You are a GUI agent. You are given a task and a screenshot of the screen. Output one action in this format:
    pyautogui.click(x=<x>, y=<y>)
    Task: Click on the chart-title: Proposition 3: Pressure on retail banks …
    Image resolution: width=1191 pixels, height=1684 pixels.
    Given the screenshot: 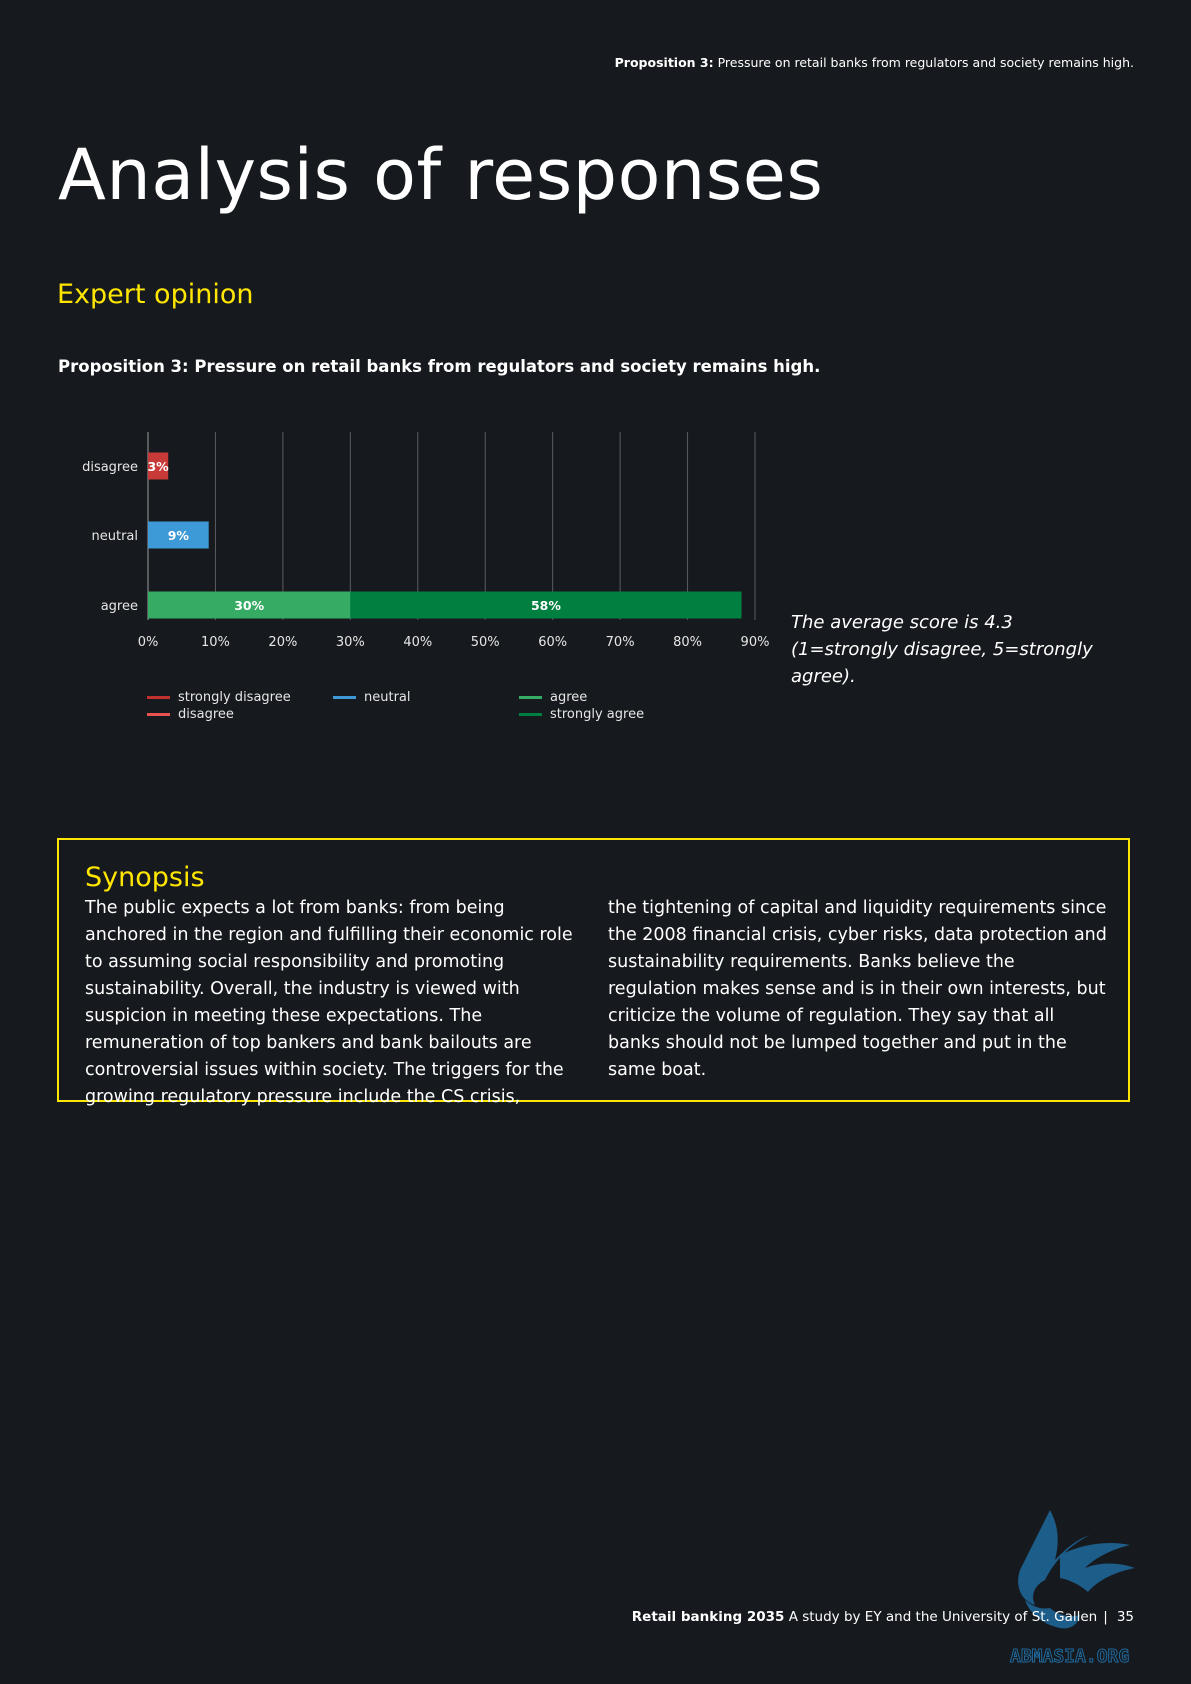 What is the action you would take?
    pyautogui.click(x=439, y=366)
    